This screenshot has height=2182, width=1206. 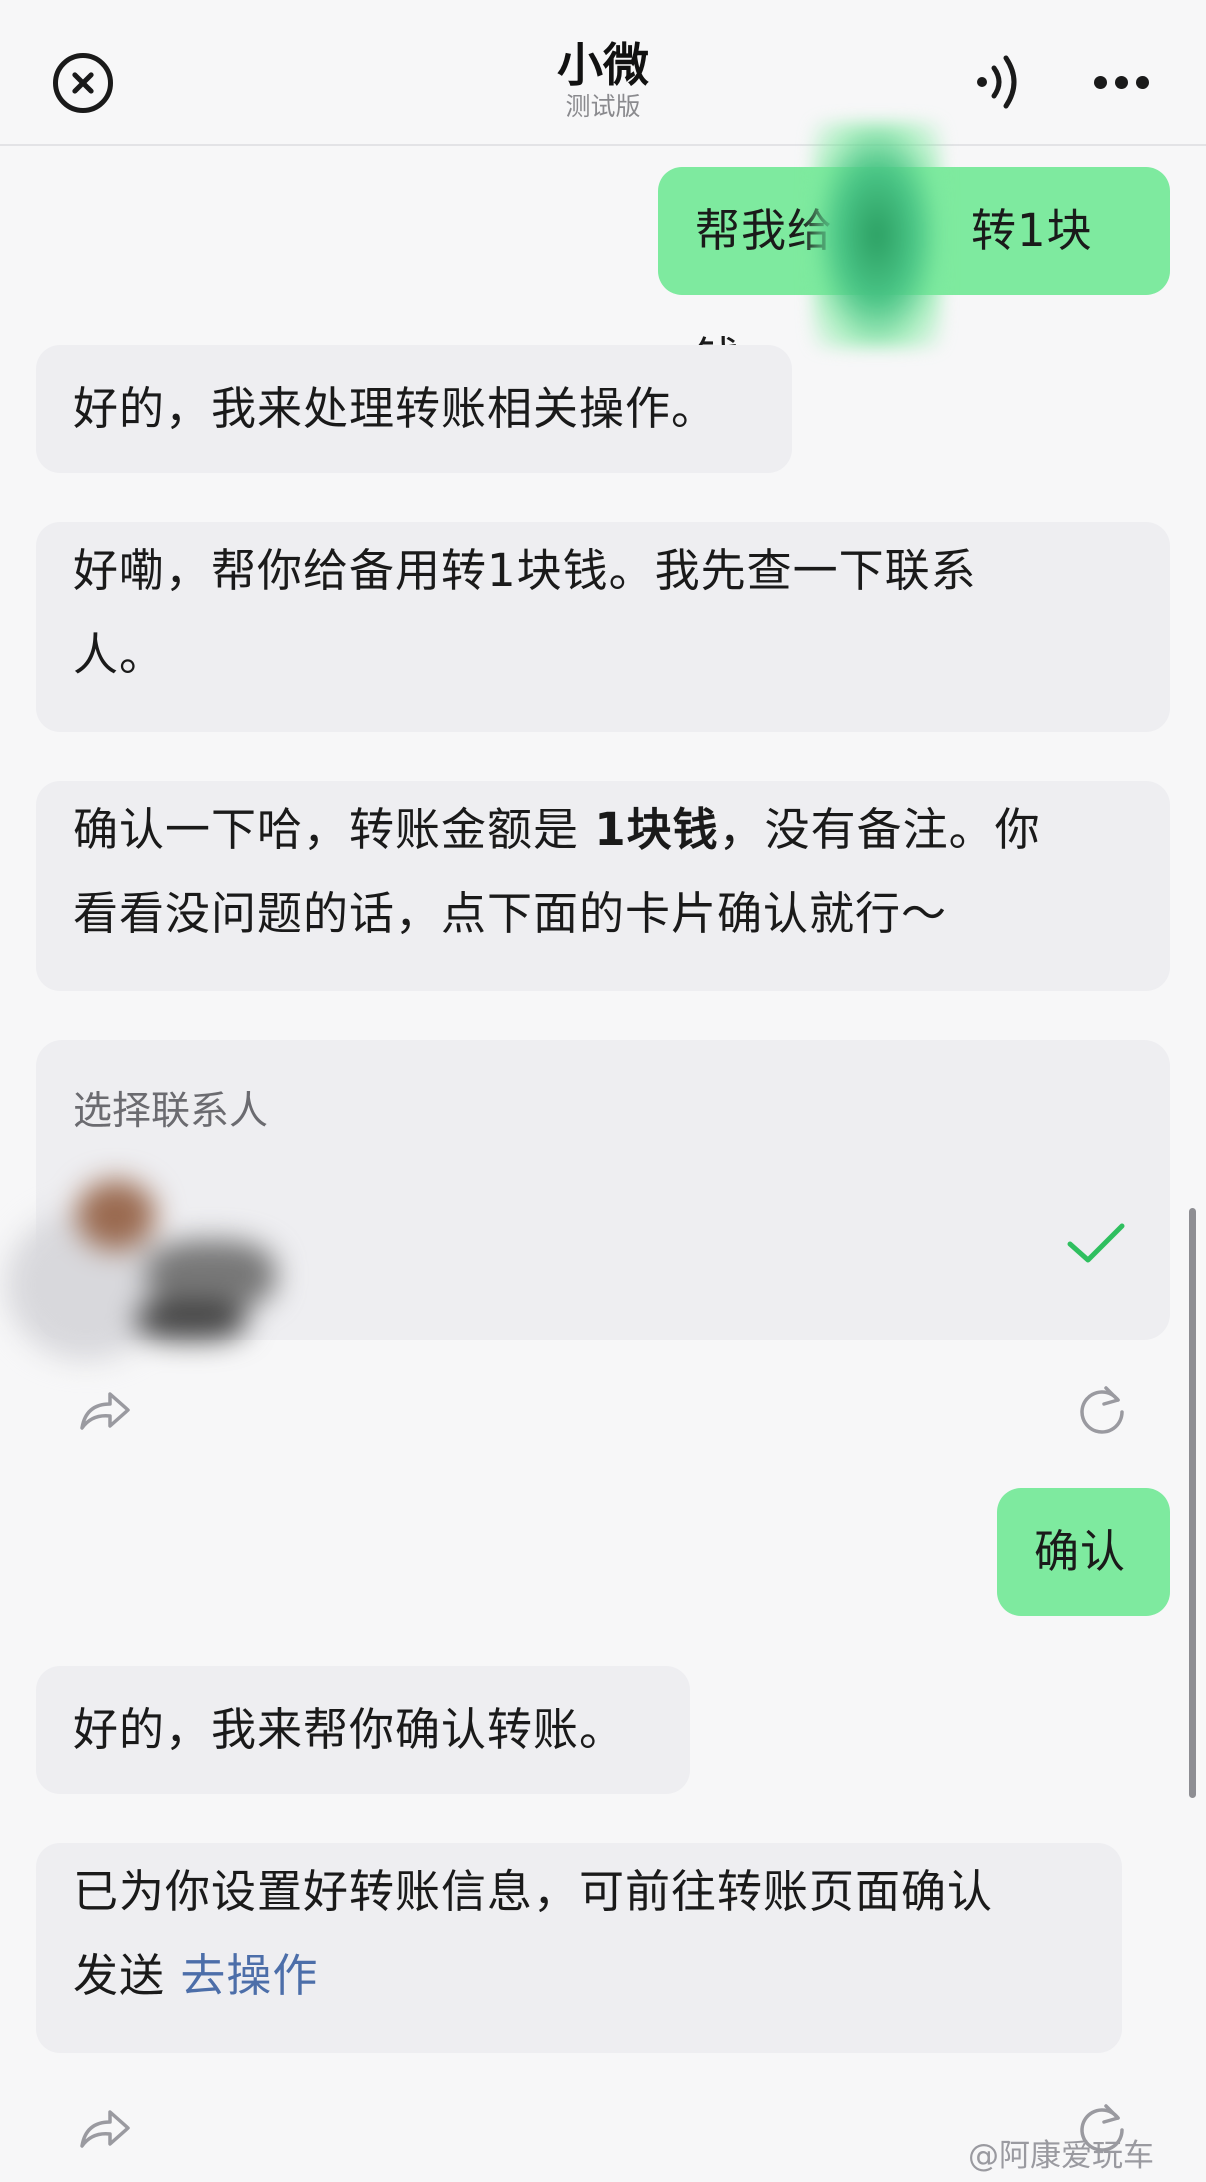 What do you see at coordinates (603, 627) in the screenshot?
I see `bot-message: 好嘞，帮你给备用转1块钱。我先查一下联系 人。` at bounding box center [603, 627].